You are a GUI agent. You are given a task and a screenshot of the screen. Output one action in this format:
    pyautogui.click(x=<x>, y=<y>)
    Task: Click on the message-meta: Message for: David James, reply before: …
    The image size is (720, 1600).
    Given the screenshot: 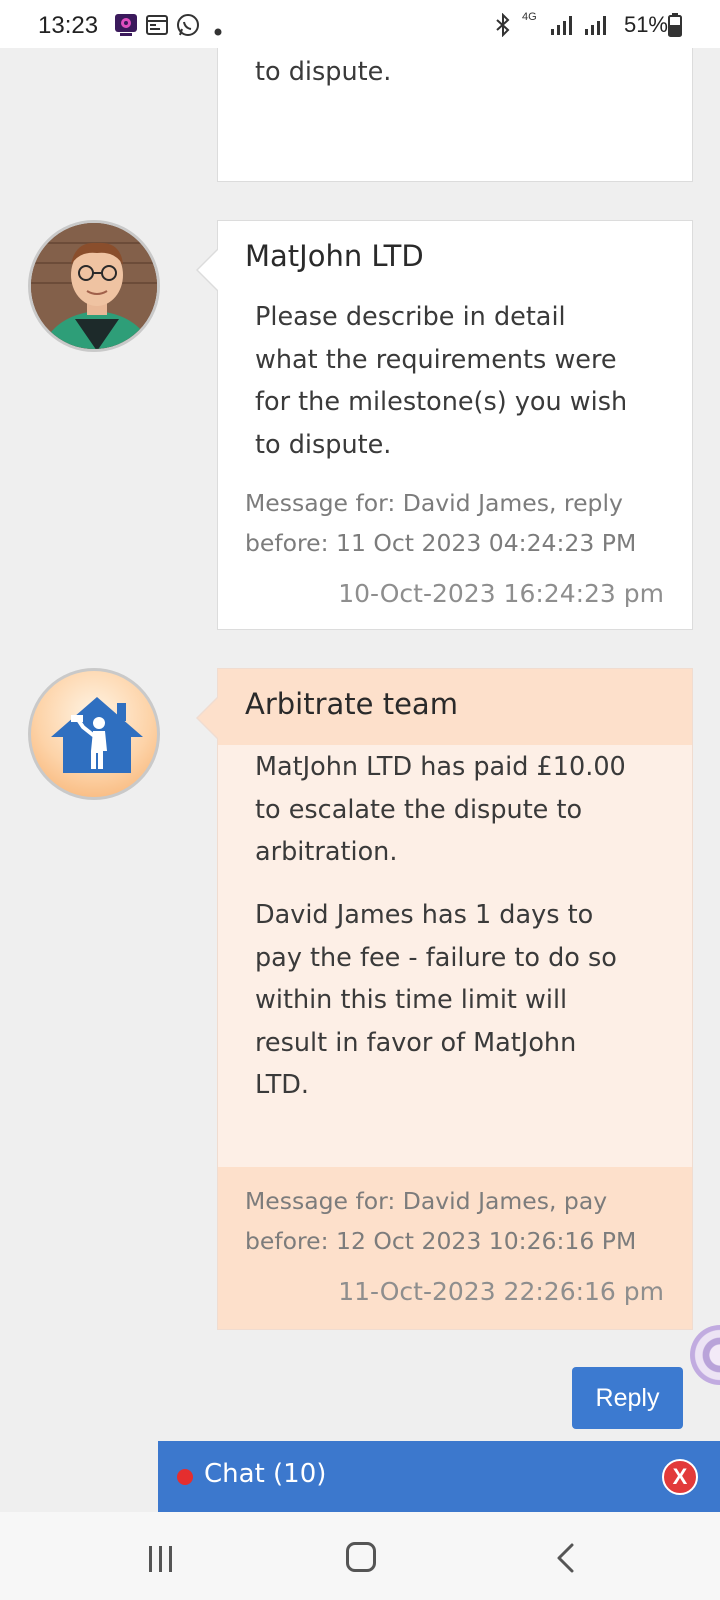 What is the action you would take?
    pyautogui.click(x=441, y=523)
    